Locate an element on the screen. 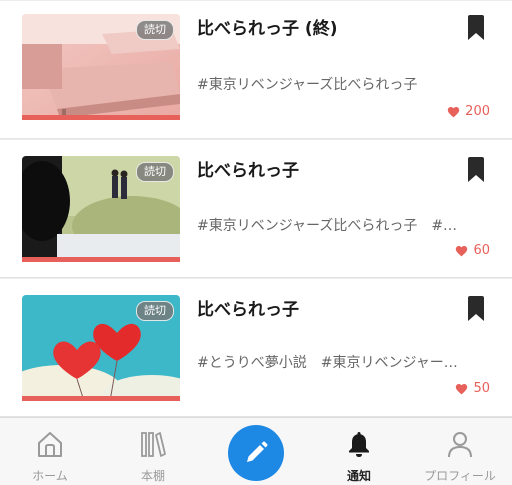 This screenshot has width=512, height=485. story-title: 比べられっ子 (終) is located at coordinates (267, 26).